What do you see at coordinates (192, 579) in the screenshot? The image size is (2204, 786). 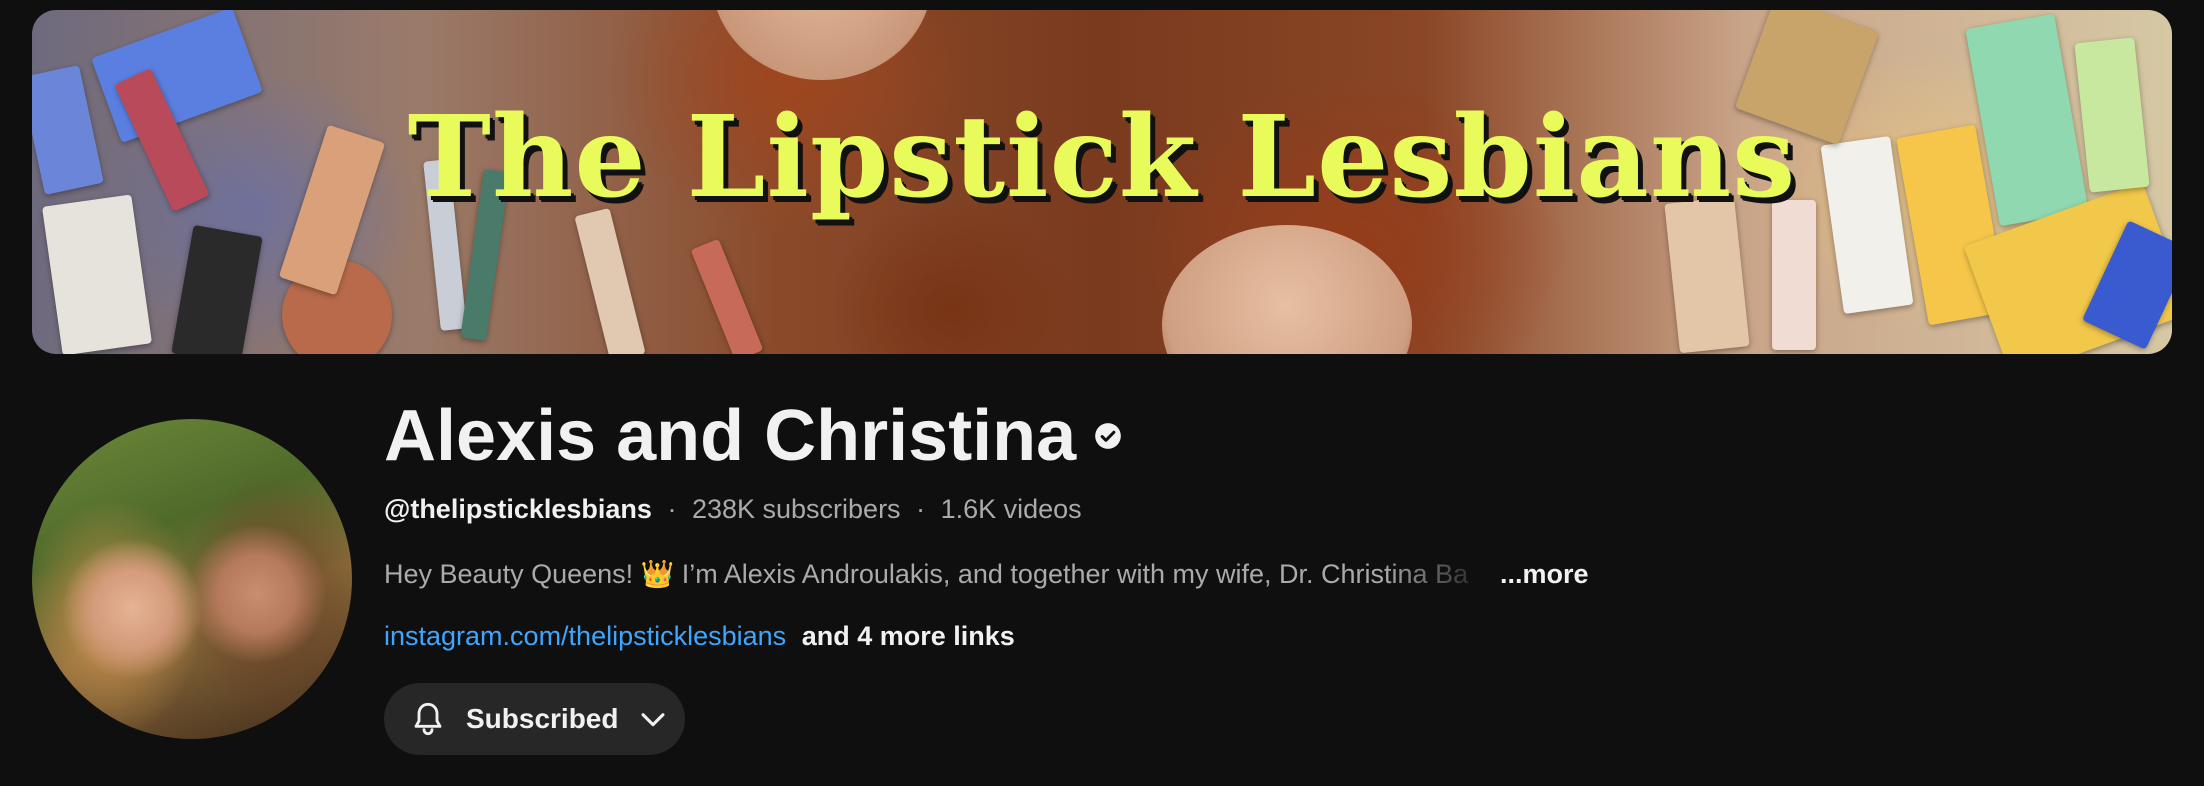 I see `channel-avatar` at bounding box center [192, 579].